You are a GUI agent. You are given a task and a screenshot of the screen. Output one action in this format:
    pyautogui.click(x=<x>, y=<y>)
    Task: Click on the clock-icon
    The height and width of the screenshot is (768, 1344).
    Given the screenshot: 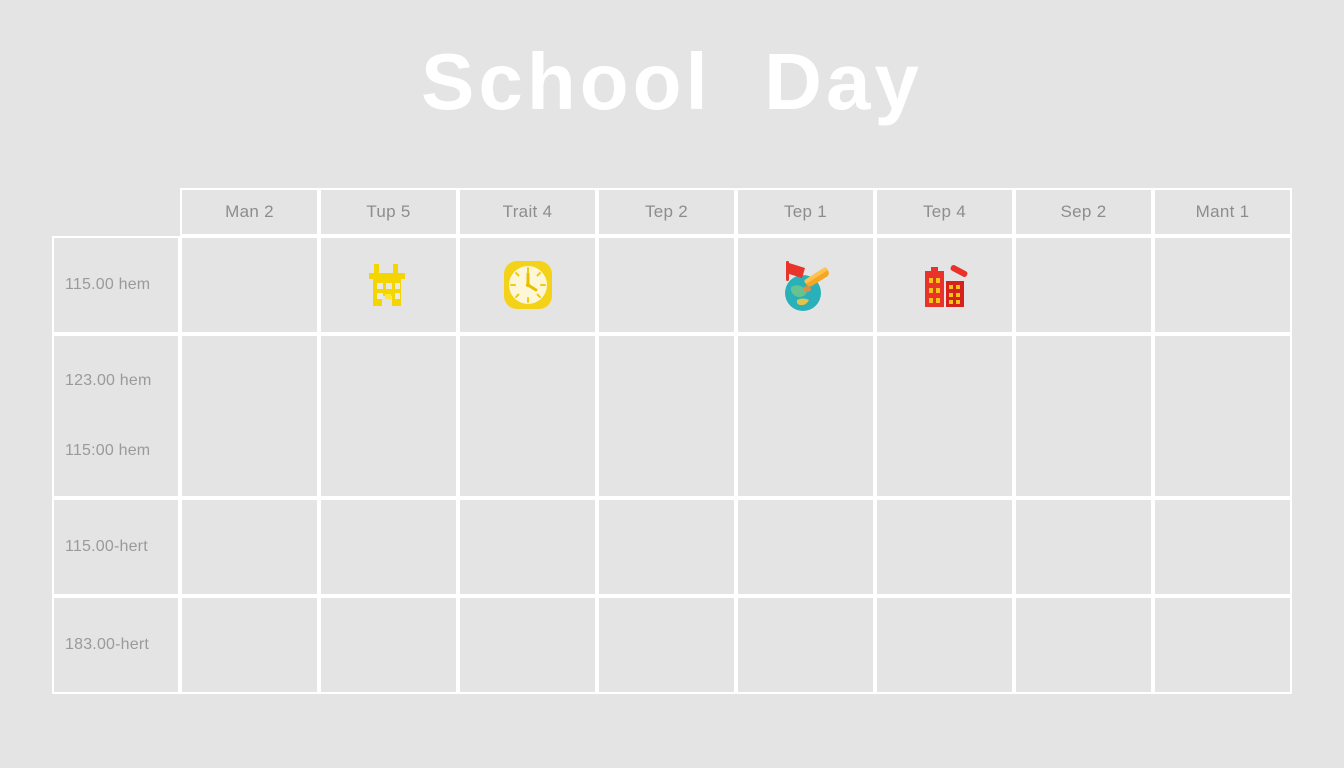 What is the action you would take?
    pyautogui.click(x=527, y=285)
    